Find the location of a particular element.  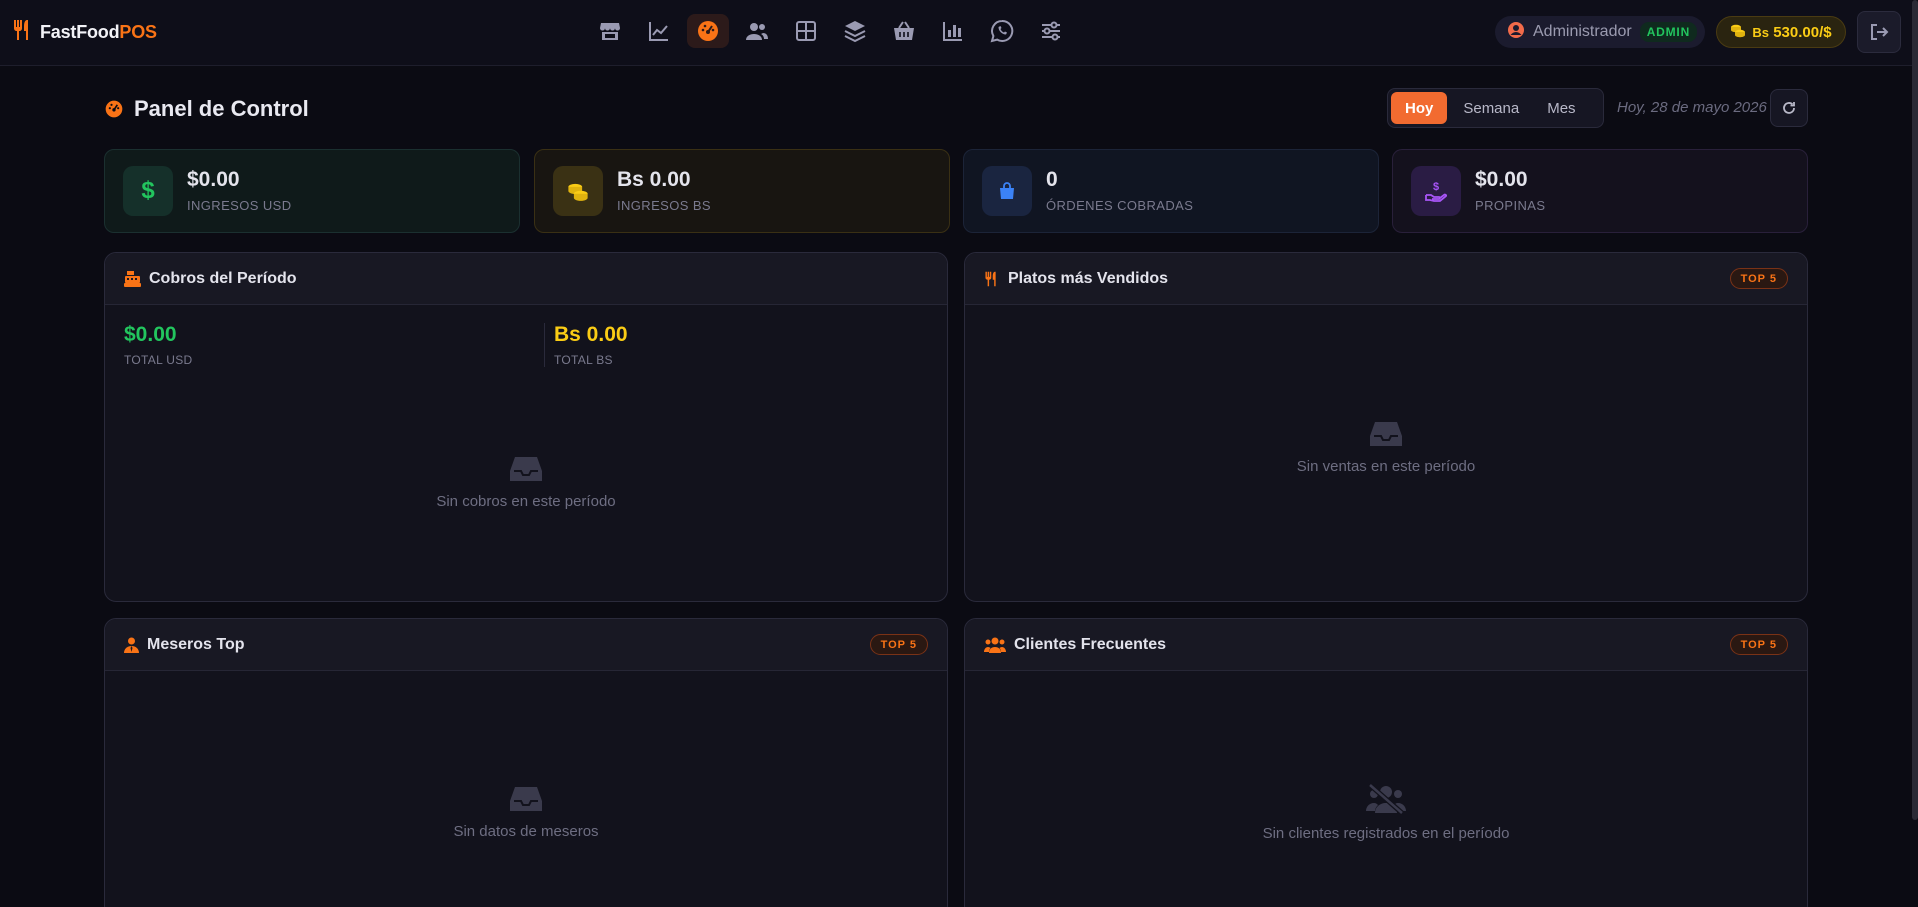

brand-logo: FastFoodPOS is located at coordinates (84, 32).